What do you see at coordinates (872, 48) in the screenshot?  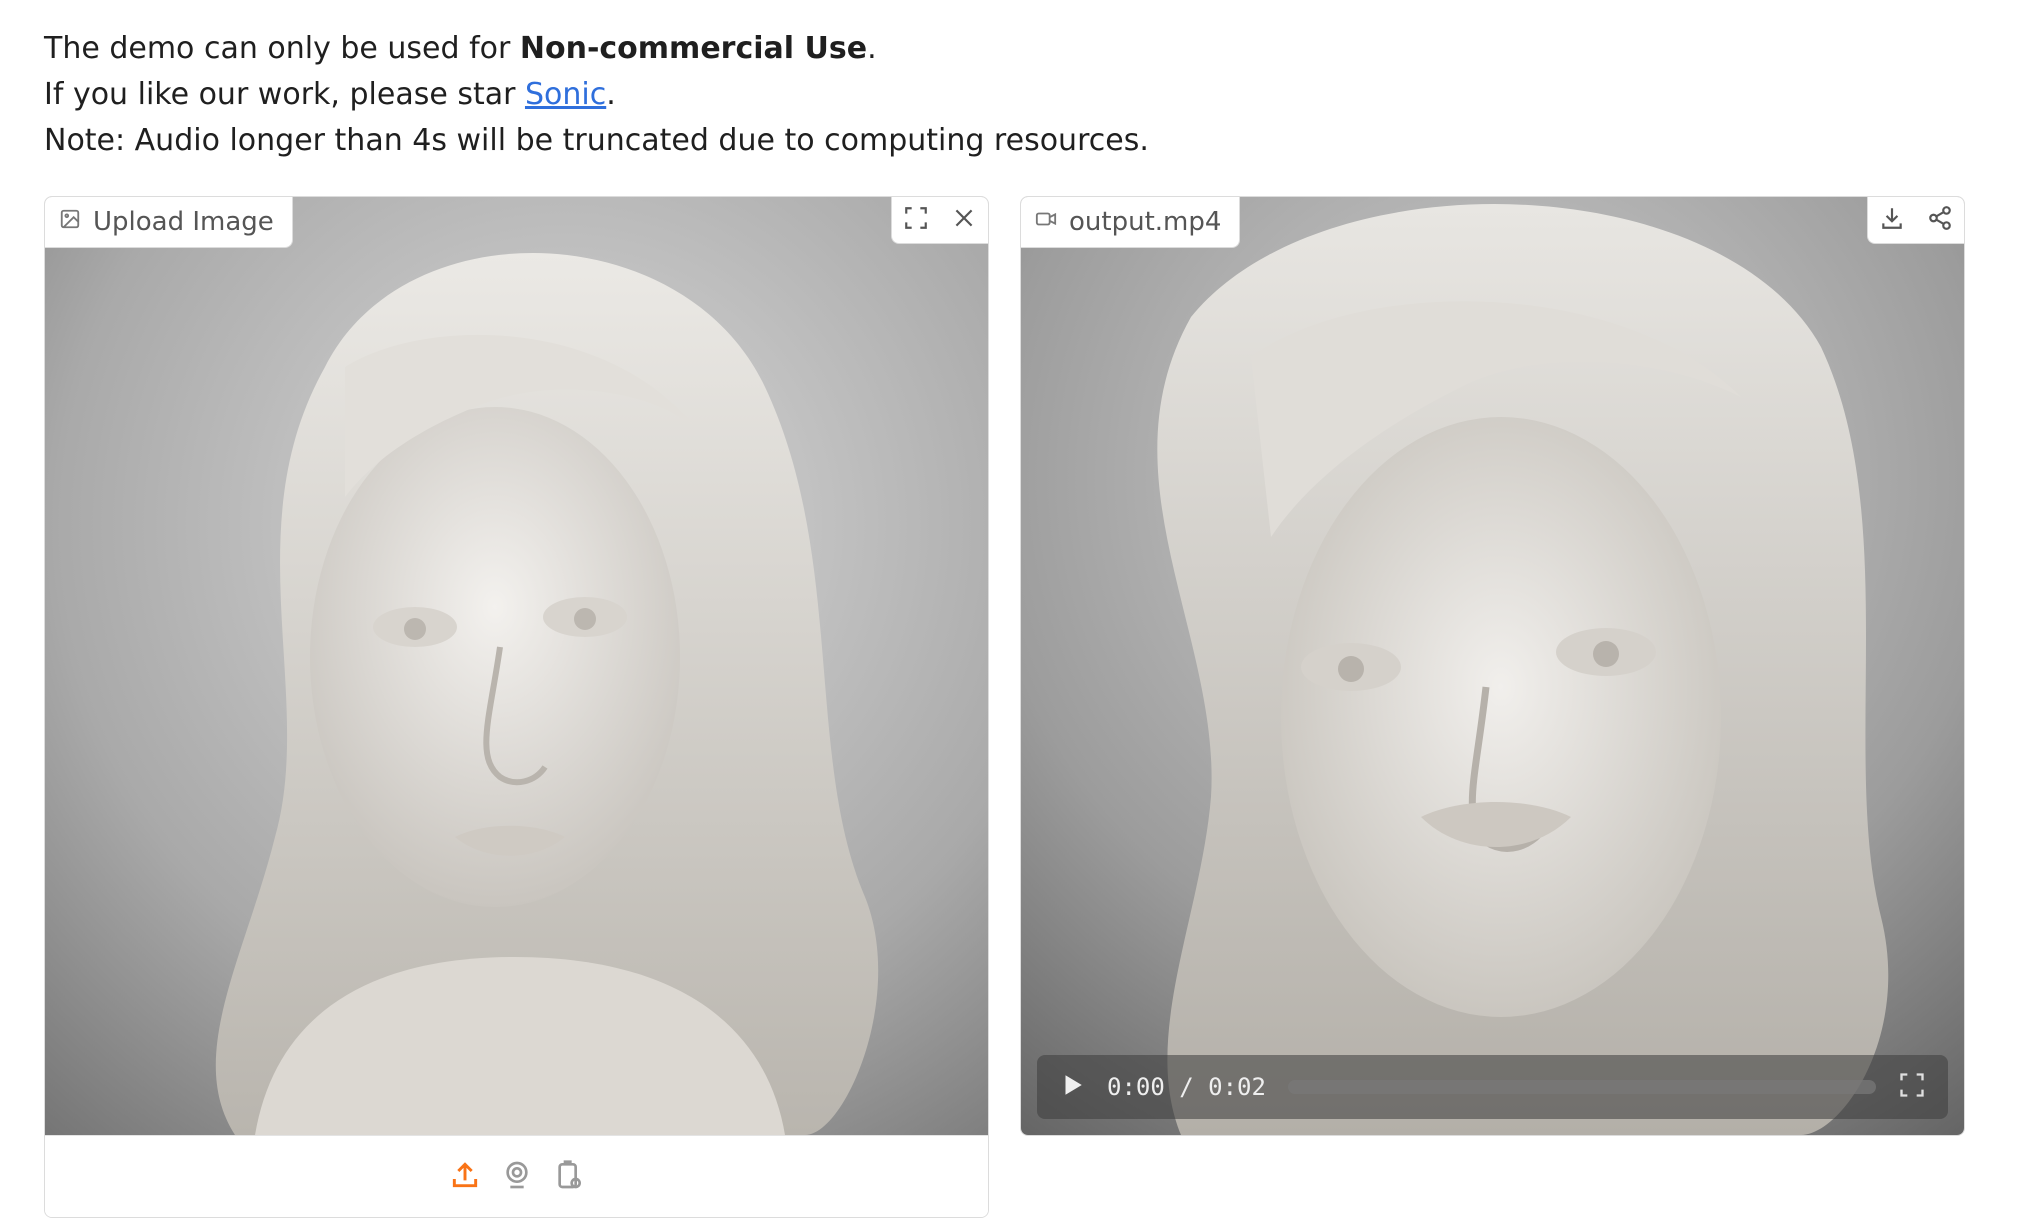 I see `license-notice-period: .` at bounding box center [872, 48].